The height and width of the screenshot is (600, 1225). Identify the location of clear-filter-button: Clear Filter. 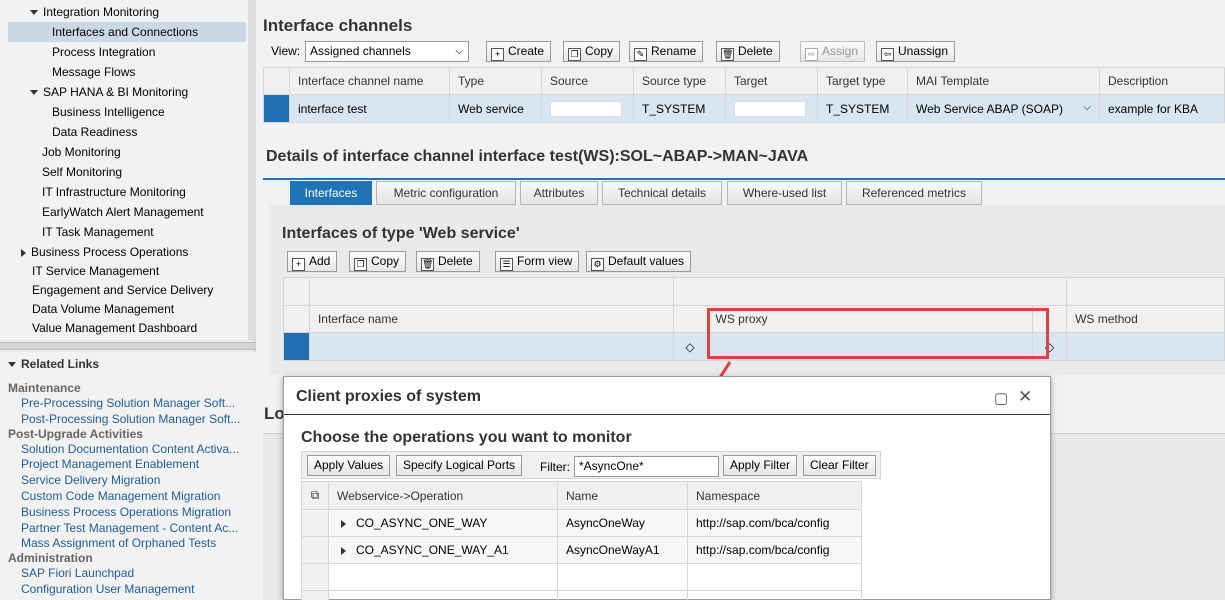
(839, 465).